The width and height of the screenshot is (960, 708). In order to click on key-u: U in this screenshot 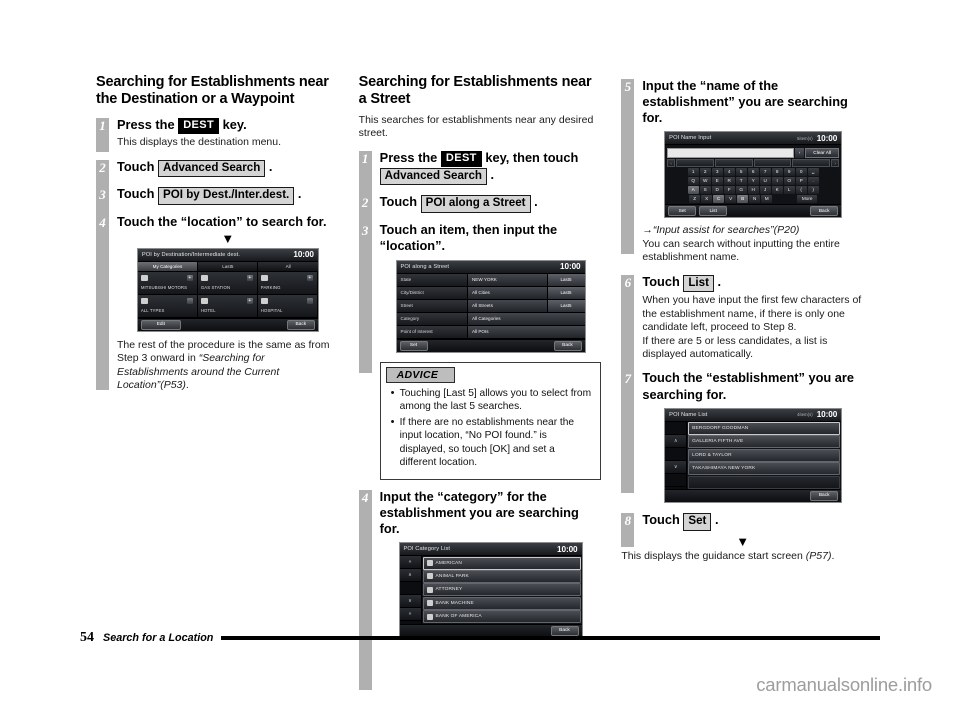, I will do `click(765, 181)`.